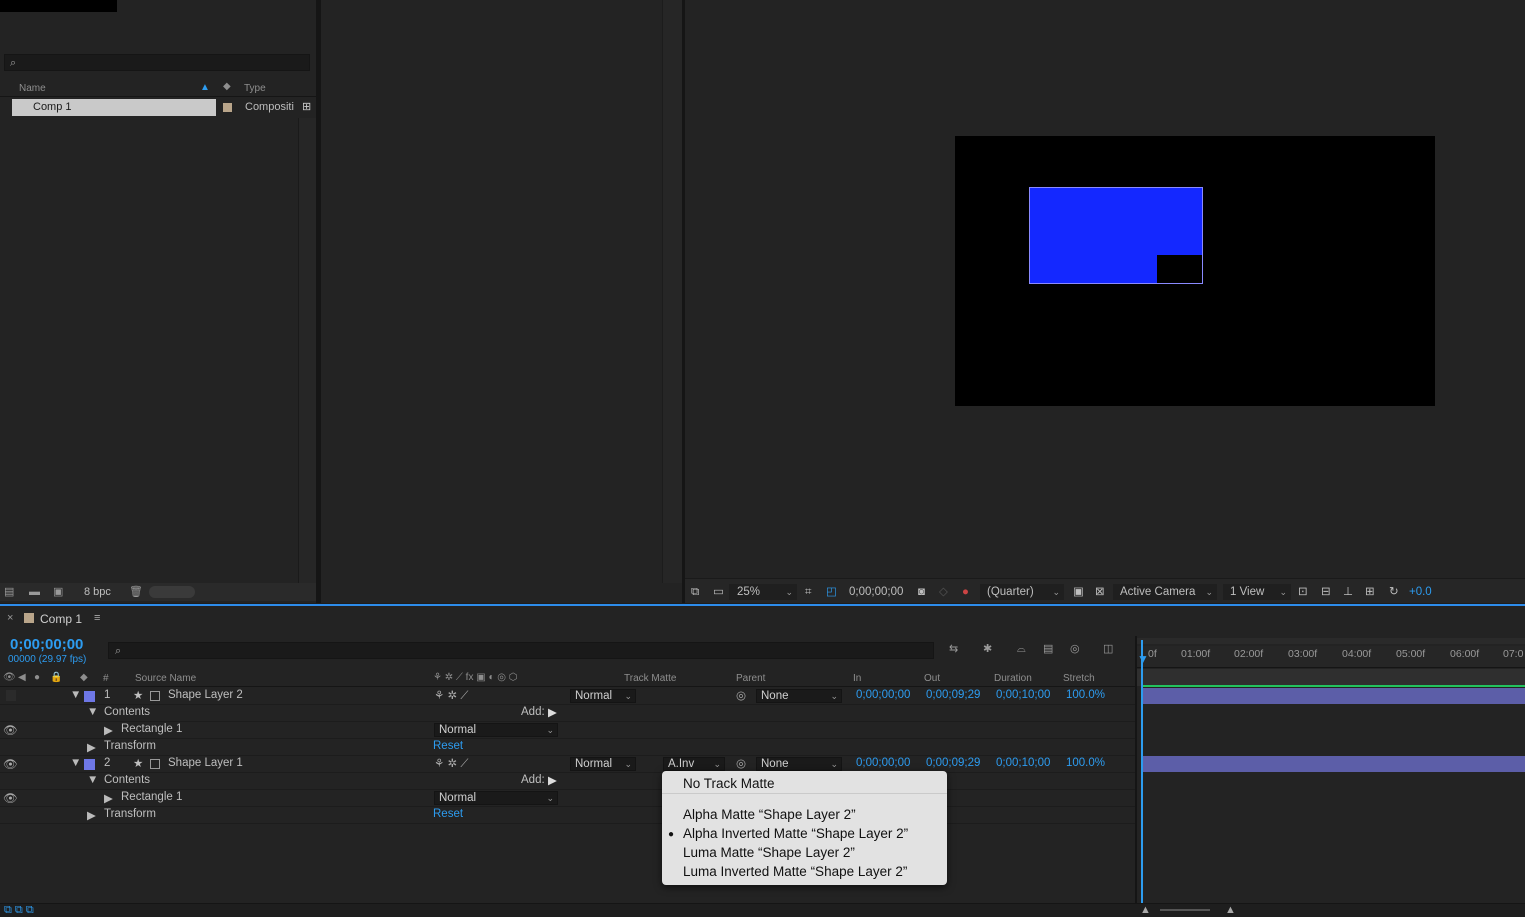 This screenshot has width=1525, height=917. Describe the element at coordinates (1165, 592) in the screenshot. I see `camera-dropdown: Active Camera ⌄` at that location.